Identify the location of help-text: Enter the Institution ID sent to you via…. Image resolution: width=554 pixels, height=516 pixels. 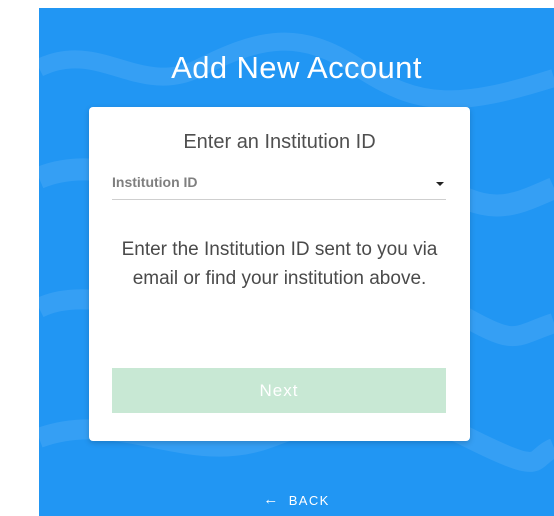
(279, 264).